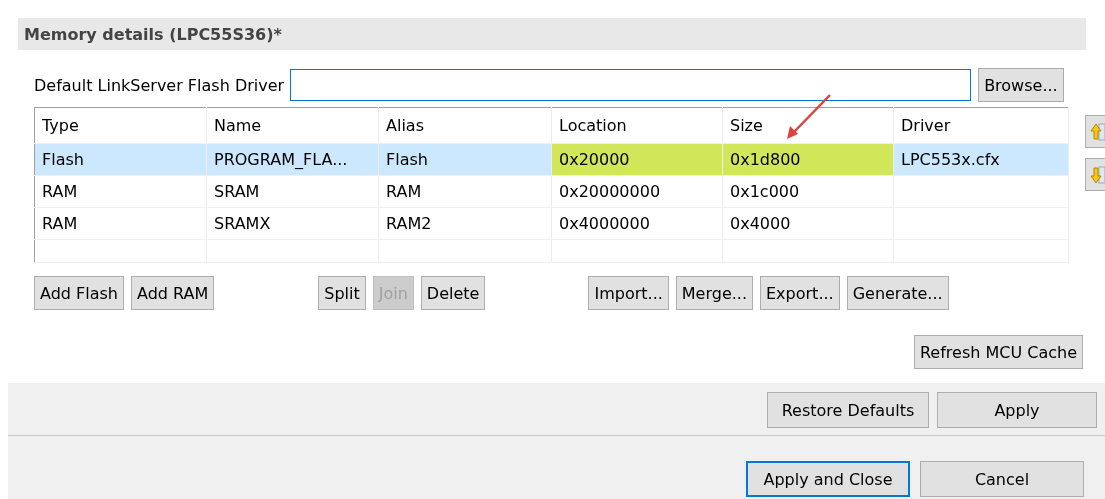 This screenshot has height=499, width=1105. What do you see at coordinates (79, 293) in the screenshot?
I see `action-button: Add Flash` at bounding box center [79, 293].